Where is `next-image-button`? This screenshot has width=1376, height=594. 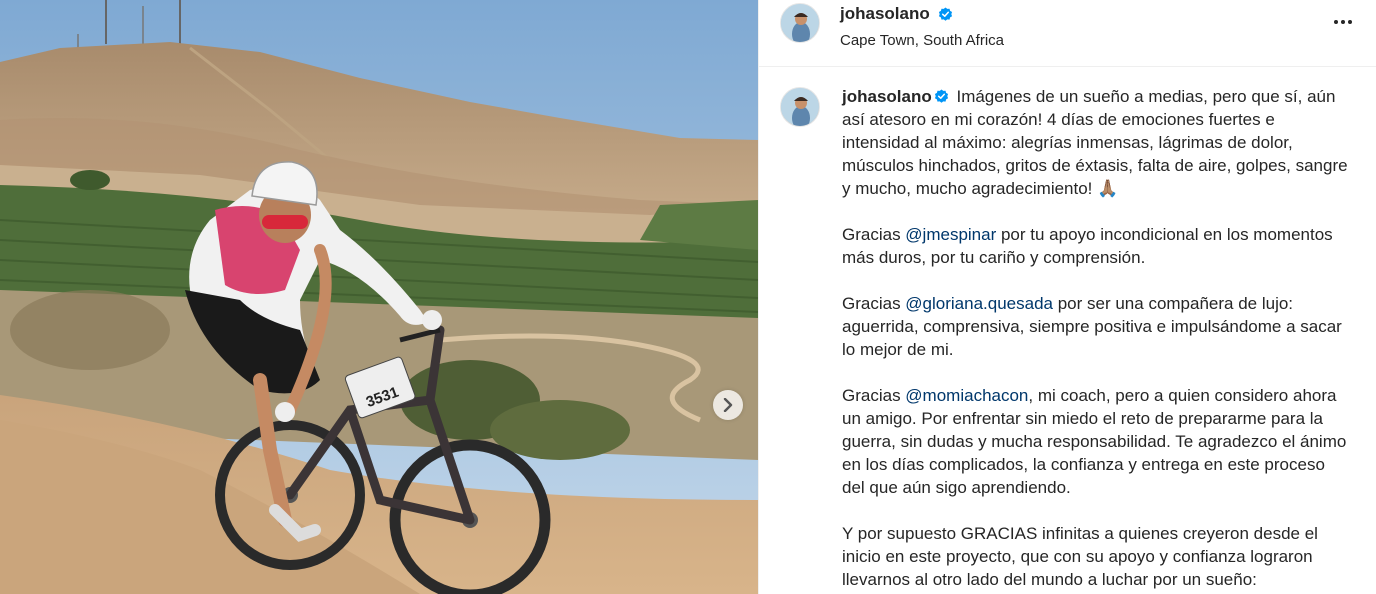
next-image-button is located at coordinates (728, 405).